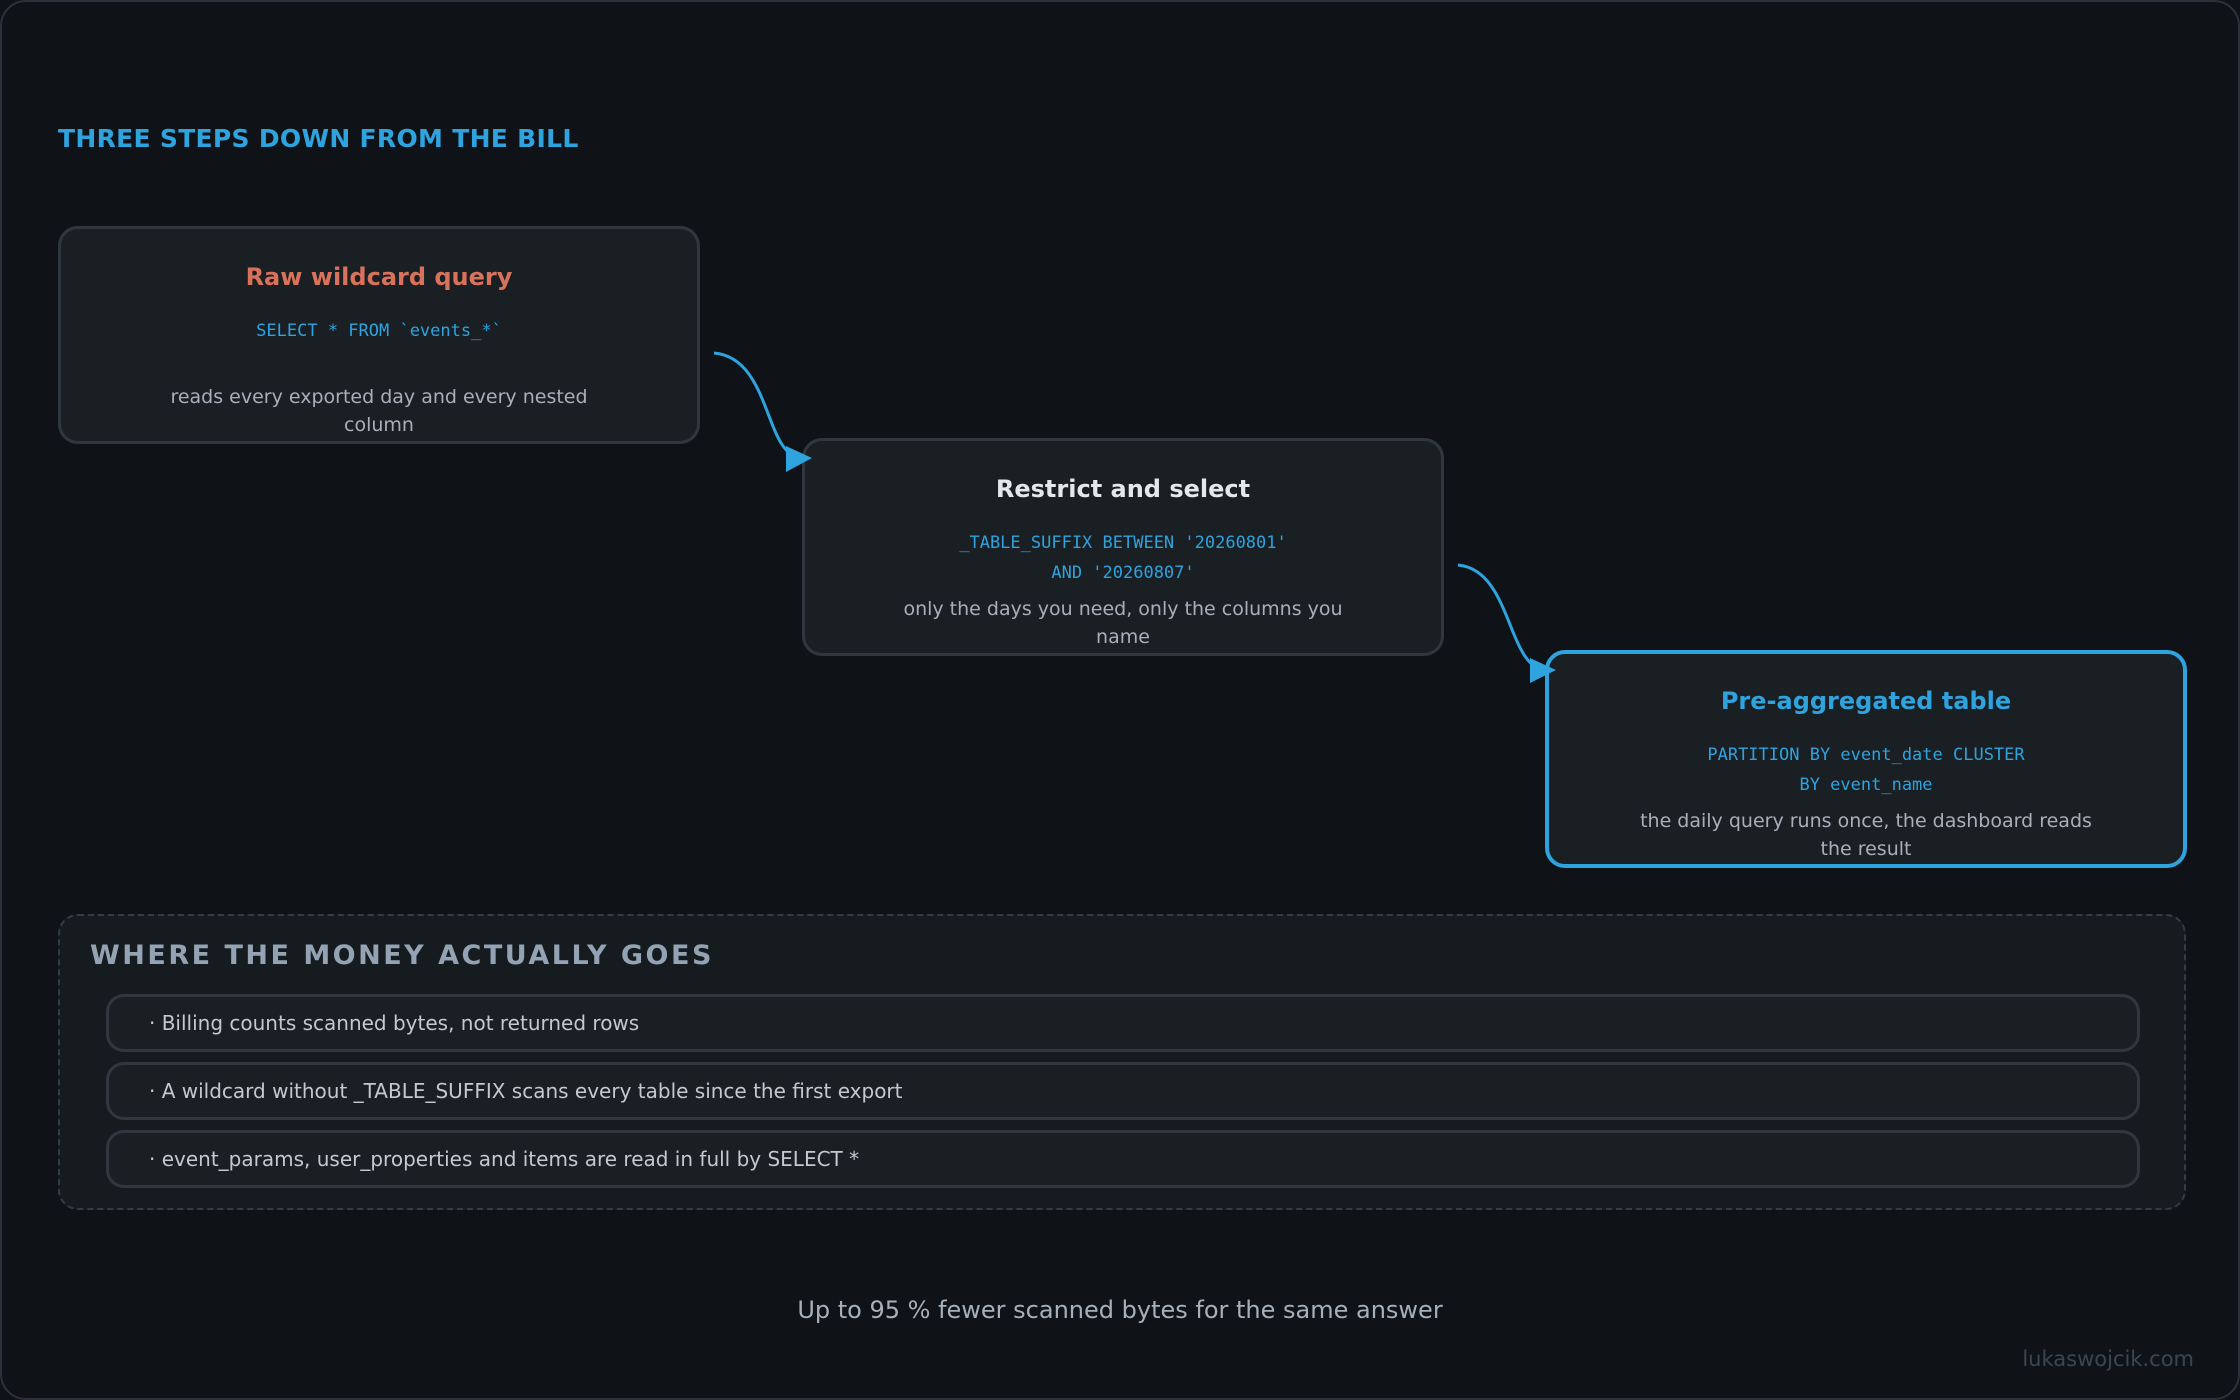 The height and width of the screenshot is (1400, 2240). Describe the element at coordinates (2108, 1359) in the screenshot. I see `watermark: lukaswojcik.com` at that location.